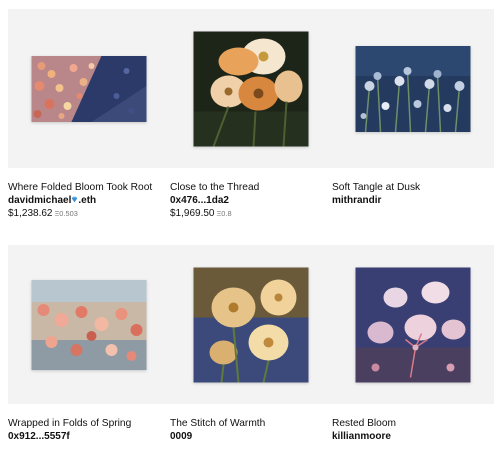  I want to click on artwork-card: The Stitch of Warmth 0009, so click(251, 344).